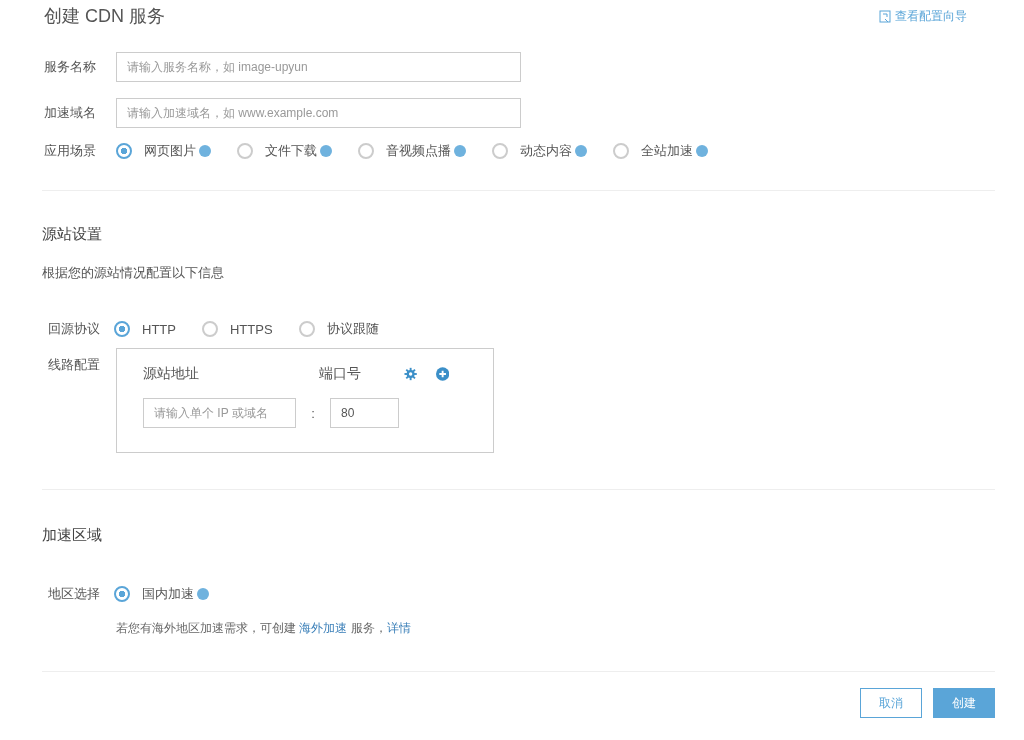 This screenshot has height=740, width=1024. What do you see at coordinates (398, 628) in the screenshot?
I see `details-link: 详情` at bounding box center [398, 628].